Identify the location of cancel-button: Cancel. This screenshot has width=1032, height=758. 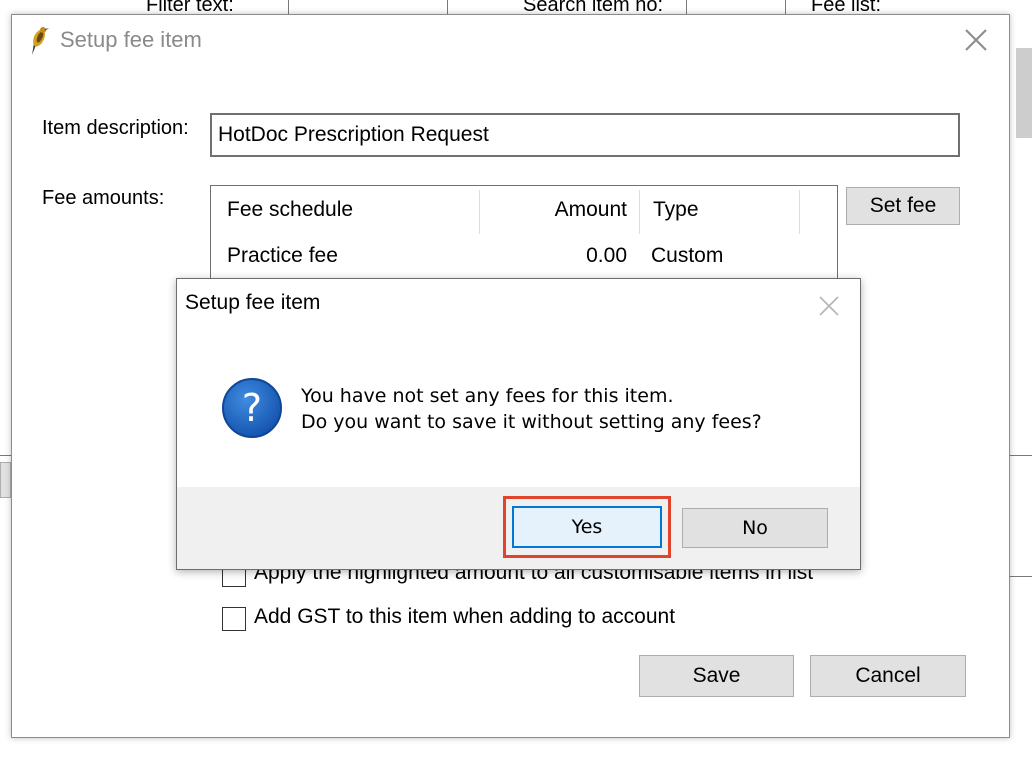
(888, 676).